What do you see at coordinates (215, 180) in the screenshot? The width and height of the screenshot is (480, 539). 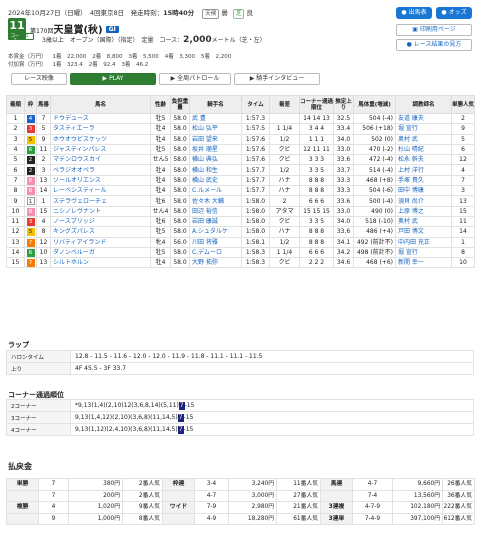 I see `jockey-name: 横山 武史` at bounding box center [215, 180].